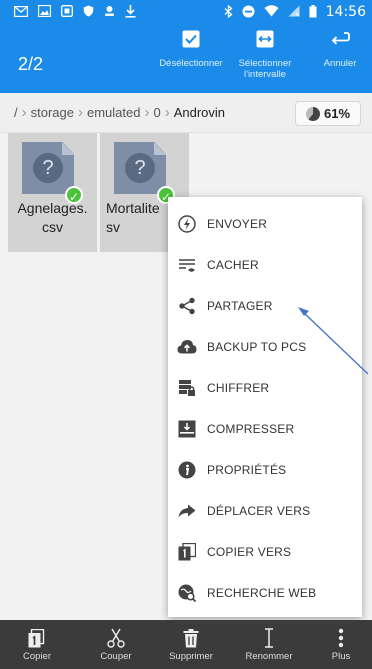  Describe the element at coordinates (130, 12) in the screenshot. I see `download-icon` at that location.